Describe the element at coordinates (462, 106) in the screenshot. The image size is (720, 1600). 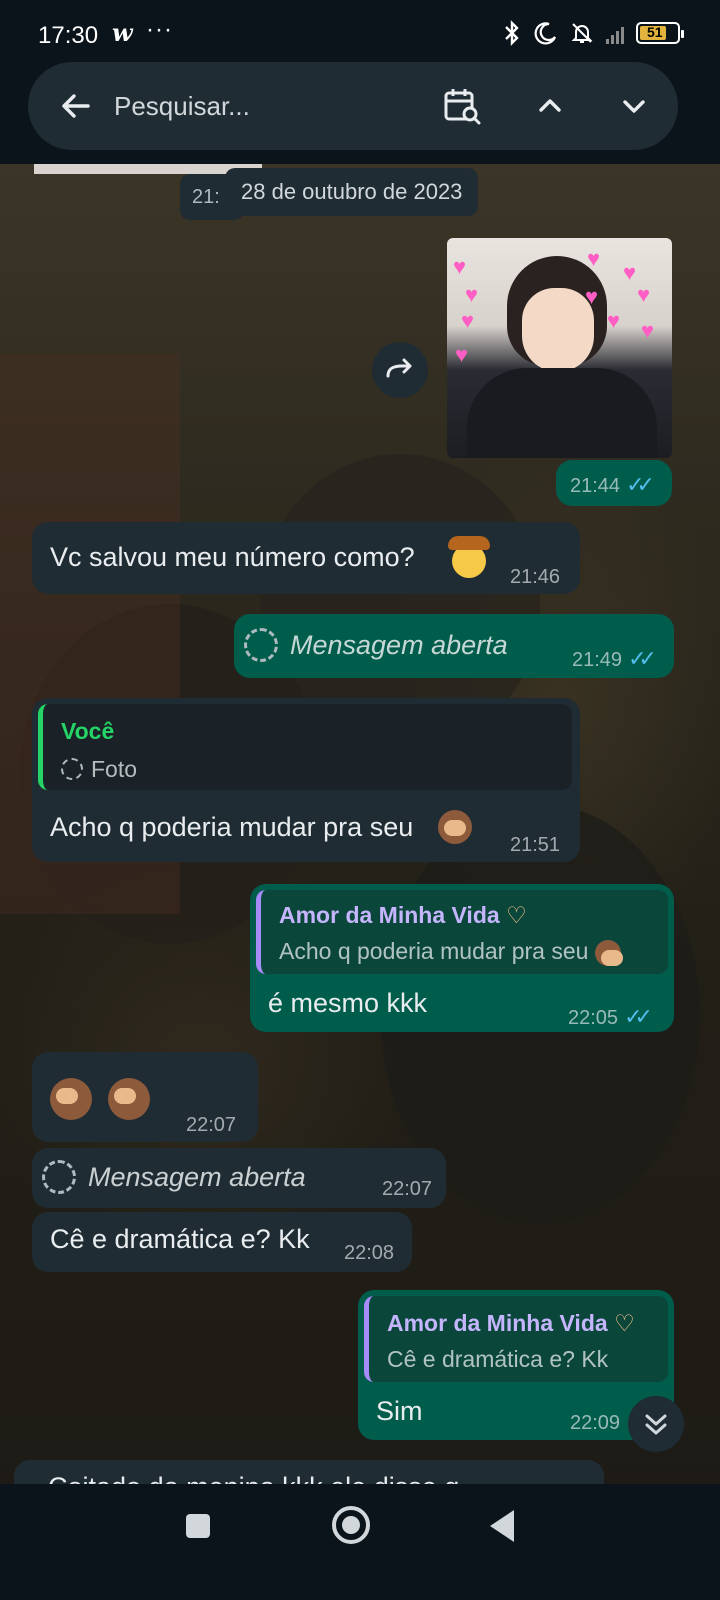
I see `calendar-search-icon` at that location.